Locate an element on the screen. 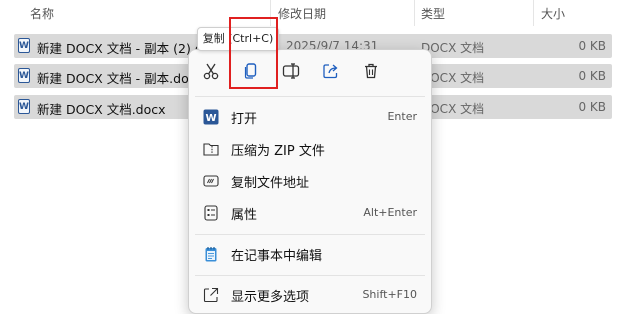  menu-item-label: 压缩为 ZIP 文件 is located at coordinates (278, 151).